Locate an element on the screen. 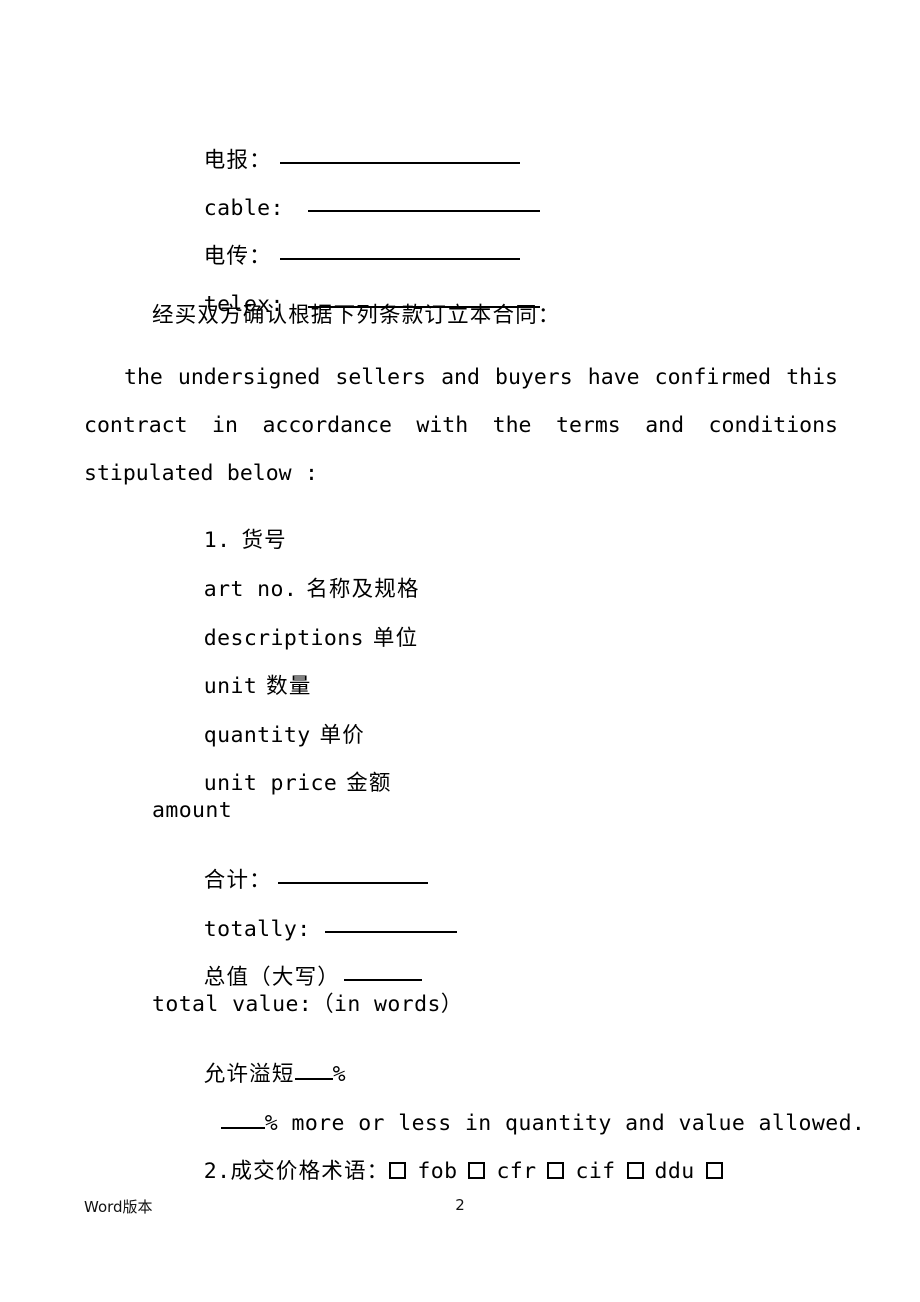  clause1-row-3-en: quantity is located at coordinates (257, 735).